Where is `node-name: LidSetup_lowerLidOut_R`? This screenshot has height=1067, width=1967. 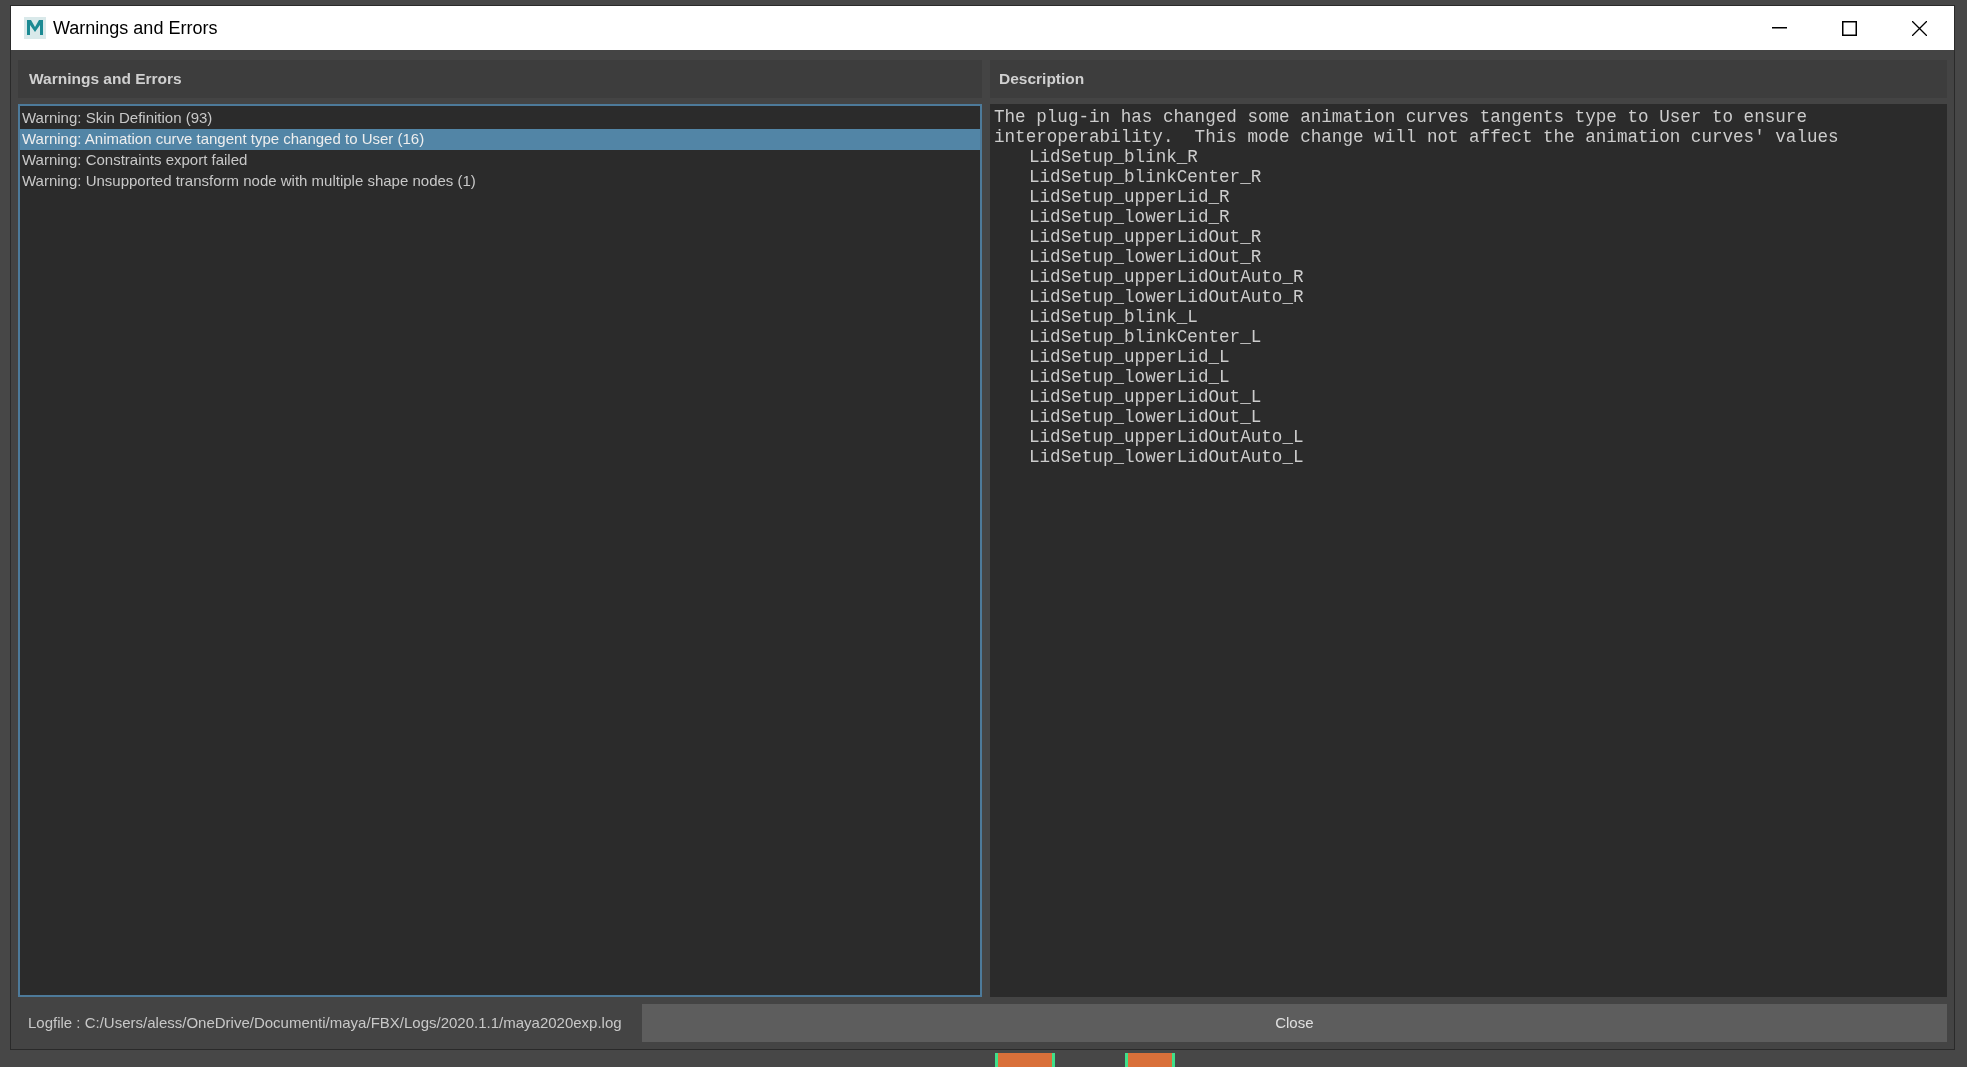 node-name: LidSetup_lowerLidOut_R is located at coordinates (1145, 257).